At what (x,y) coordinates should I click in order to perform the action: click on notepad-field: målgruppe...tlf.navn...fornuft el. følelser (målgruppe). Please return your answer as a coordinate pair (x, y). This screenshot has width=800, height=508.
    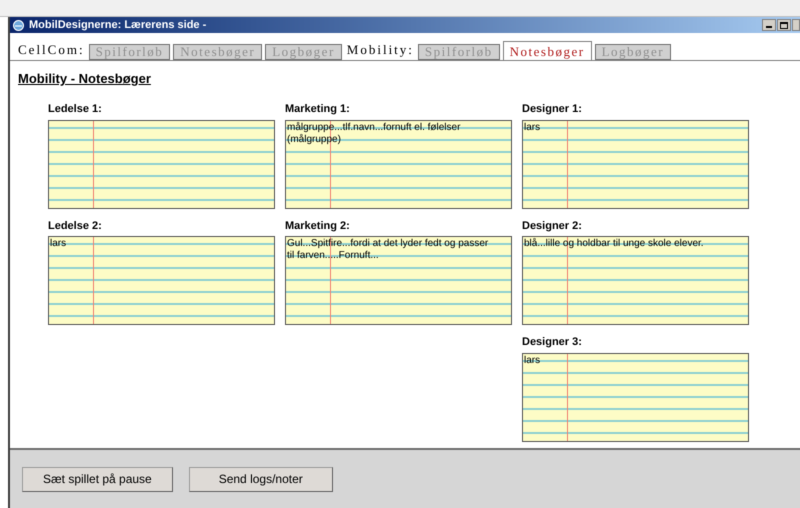
    Looking at the image, I should click on (398, 164).